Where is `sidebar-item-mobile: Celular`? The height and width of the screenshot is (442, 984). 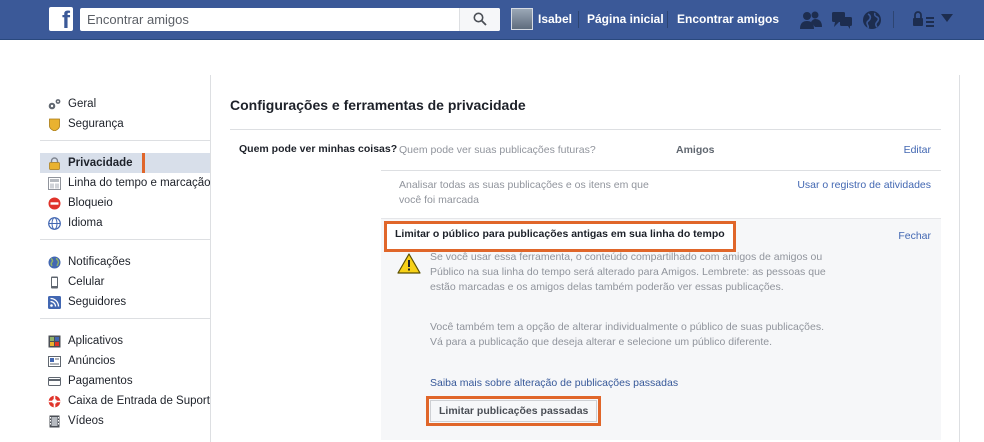
sidebar-item-mobile: Celular is located at coordinates (125, 282).